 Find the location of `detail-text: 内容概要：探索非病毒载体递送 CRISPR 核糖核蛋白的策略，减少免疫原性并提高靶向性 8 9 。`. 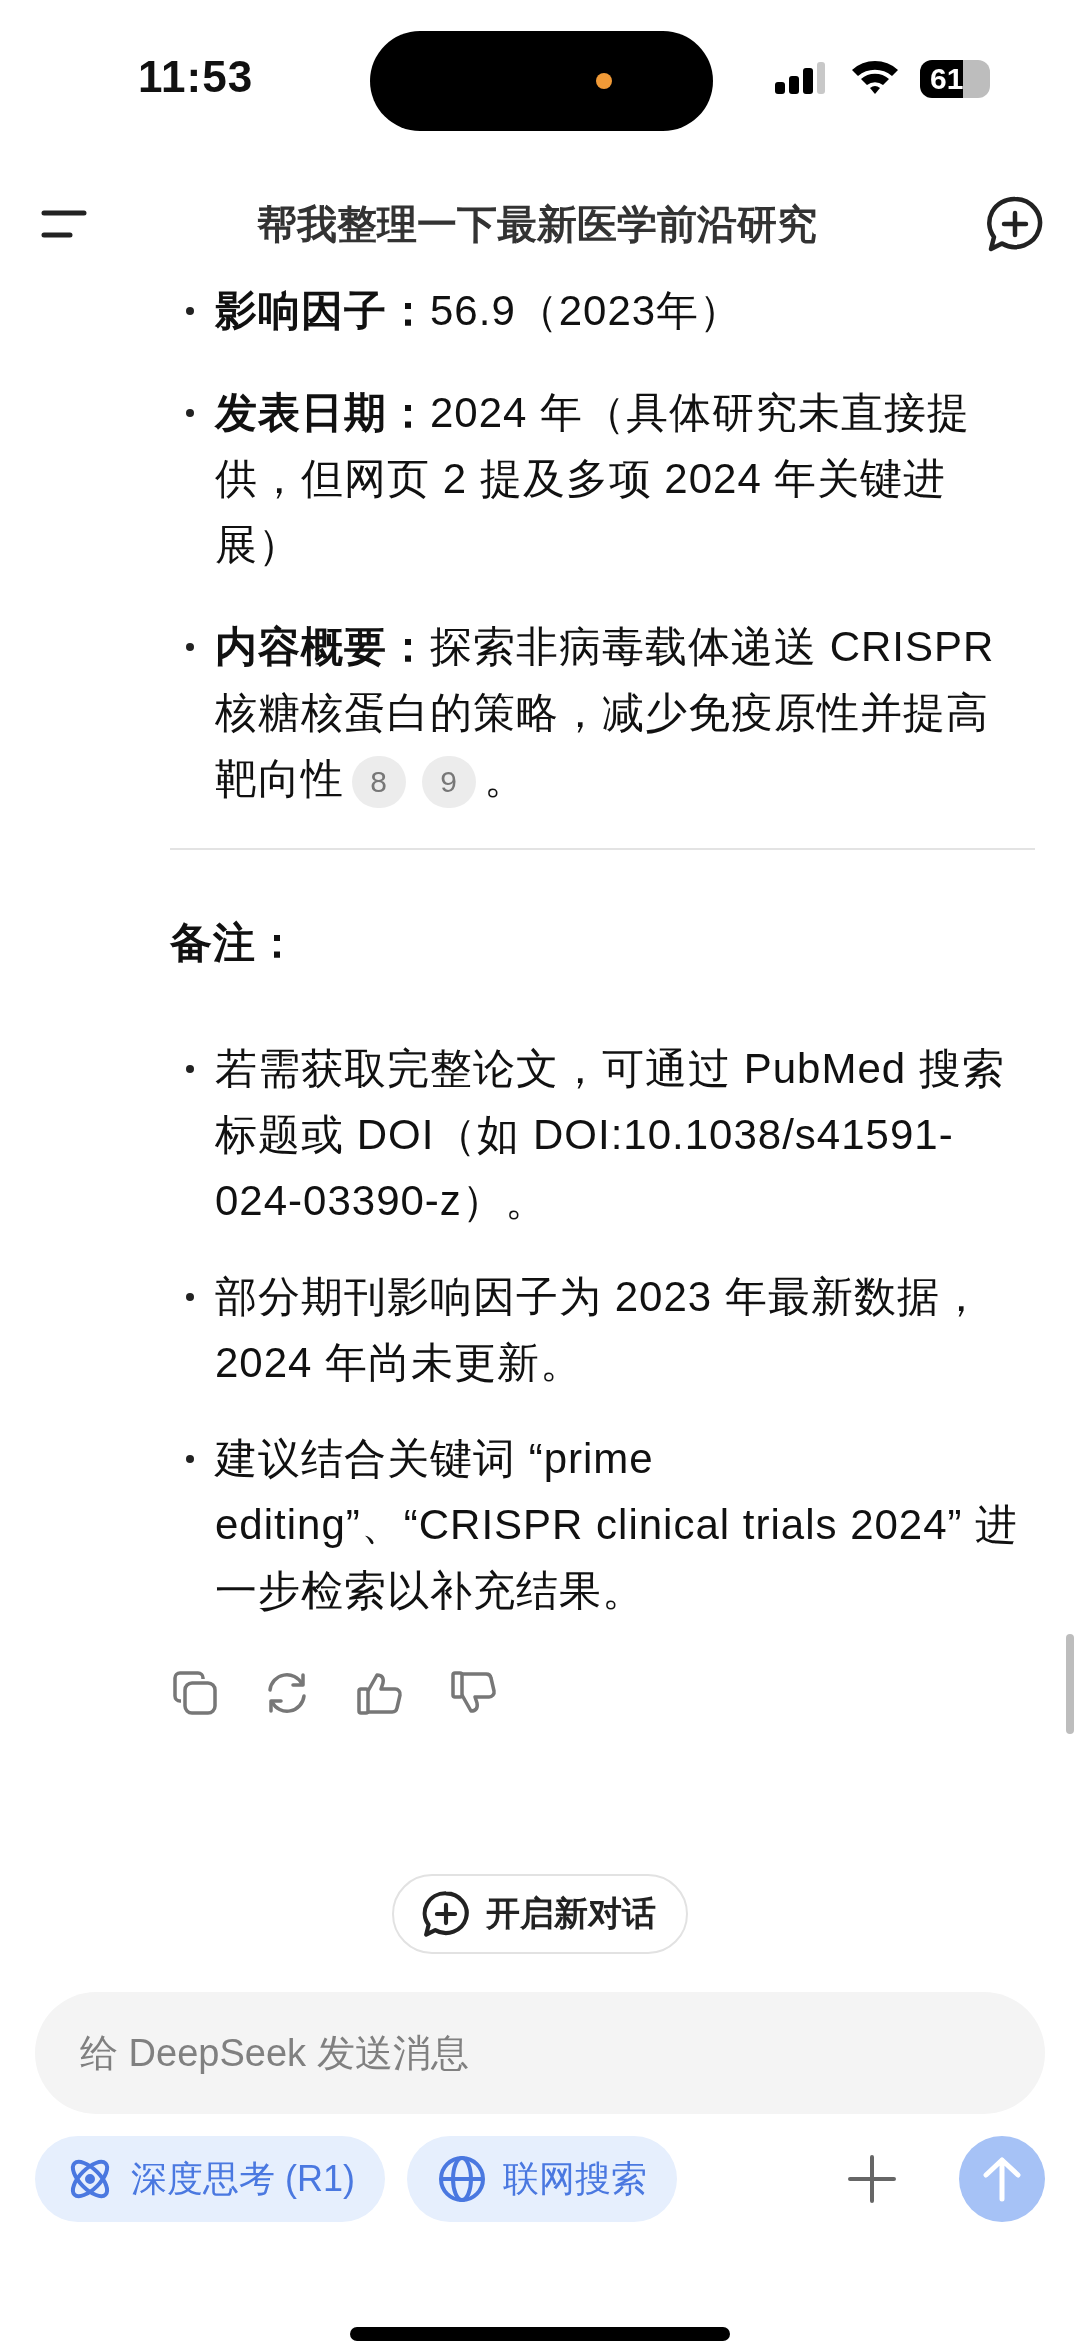

detail-text: 内容概要：探索非病毒载体递送 CRISPR 核糖核蛋白的策略，减少免疫原性并提高靶向性 8 9 。 is located at coordinates (618, 713).